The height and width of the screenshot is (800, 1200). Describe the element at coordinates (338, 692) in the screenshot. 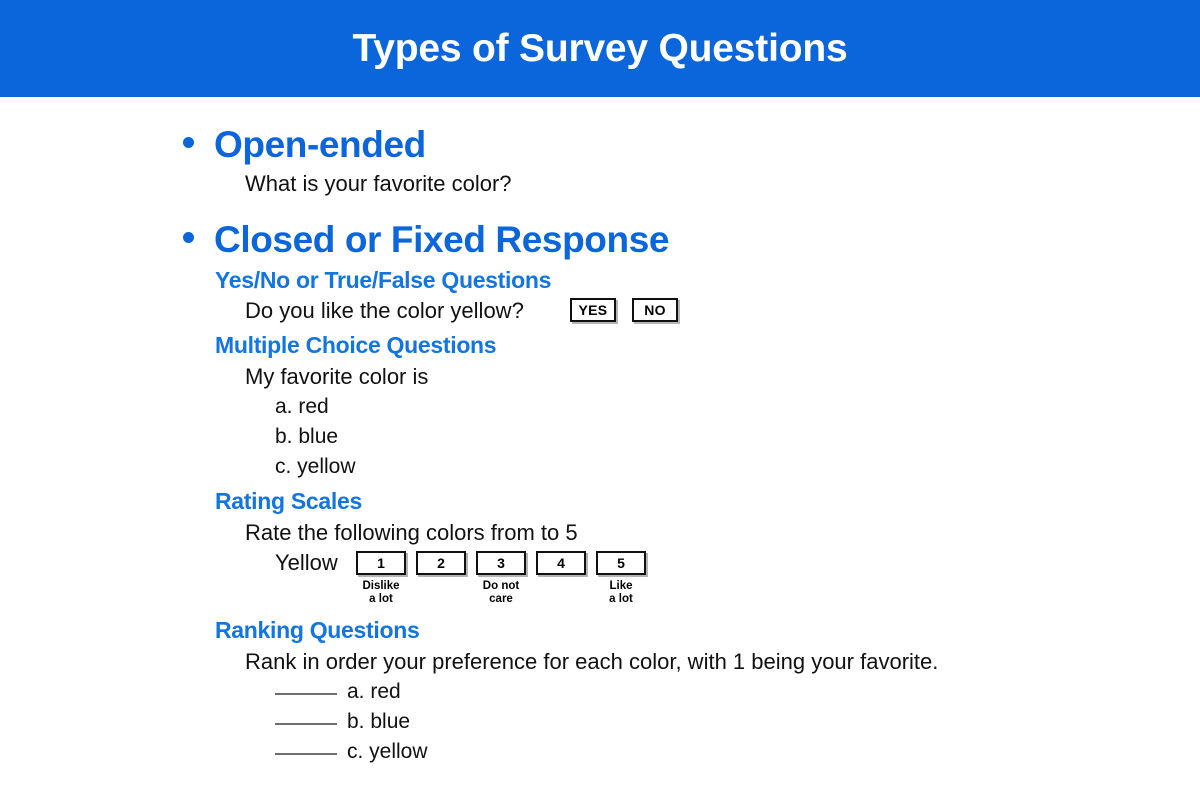

I see `ranking-row-a: a. red` at that location.